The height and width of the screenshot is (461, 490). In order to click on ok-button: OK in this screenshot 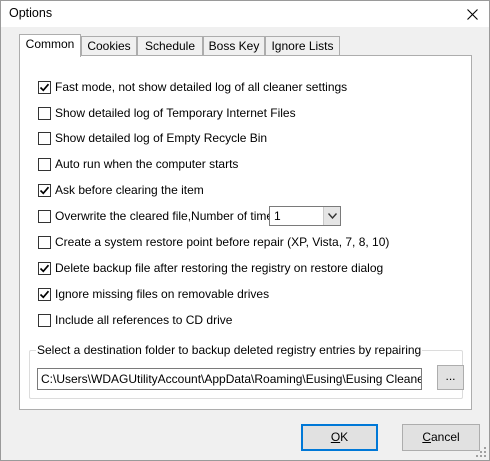, I will do `click(339, 437)`.